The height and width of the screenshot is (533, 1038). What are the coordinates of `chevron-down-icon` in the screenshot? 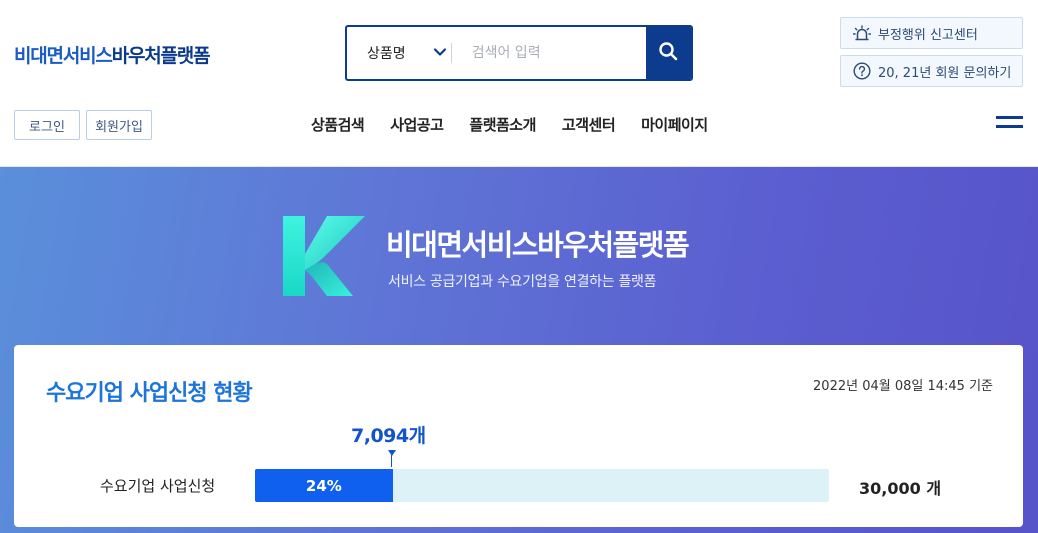 It's located at (440, 54).